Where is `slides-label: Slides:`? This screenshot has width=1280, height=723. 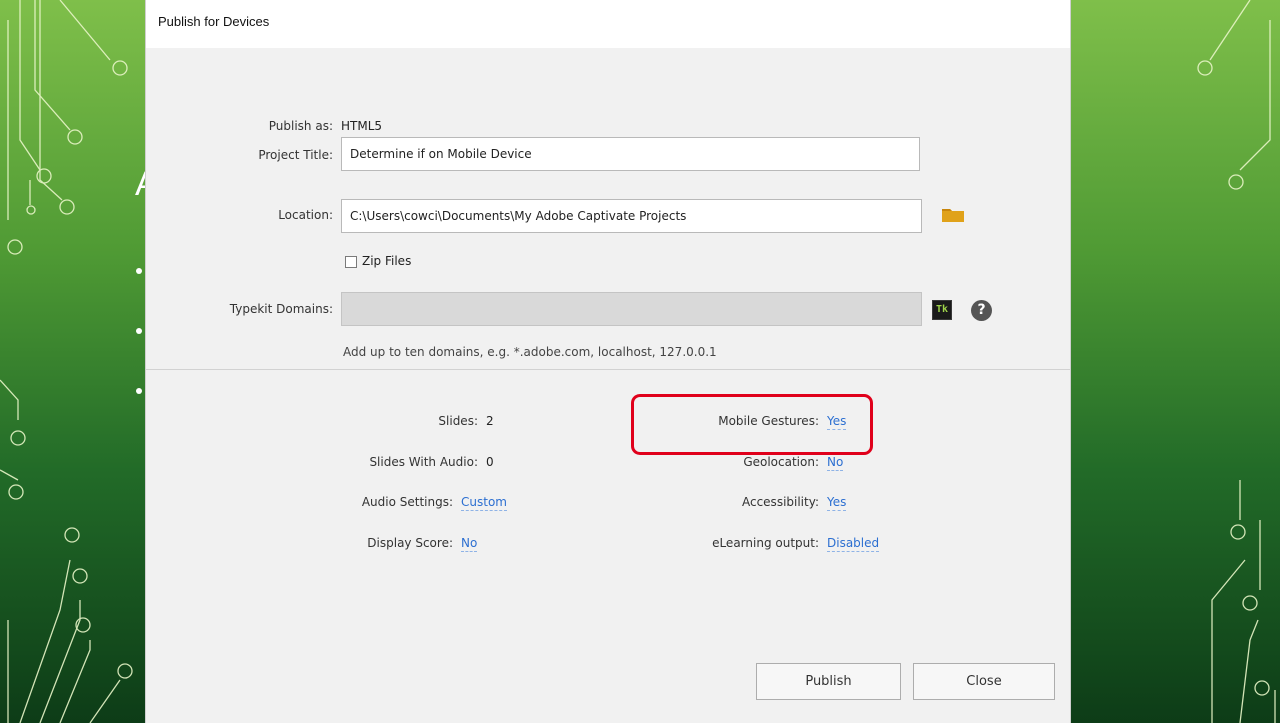 slides-label: Slides: is located at coordinates (458, 421).